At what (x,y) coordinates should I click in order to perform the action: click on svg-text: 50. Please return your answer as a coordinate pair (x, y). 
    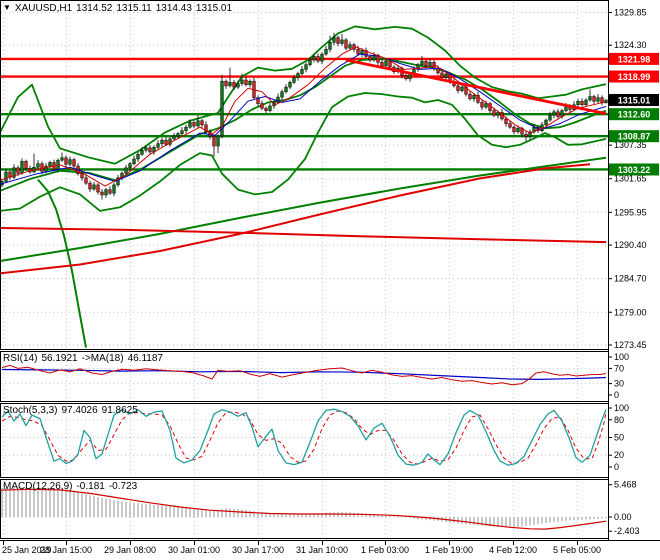
    Looking at the image, I should click on (619, 438).